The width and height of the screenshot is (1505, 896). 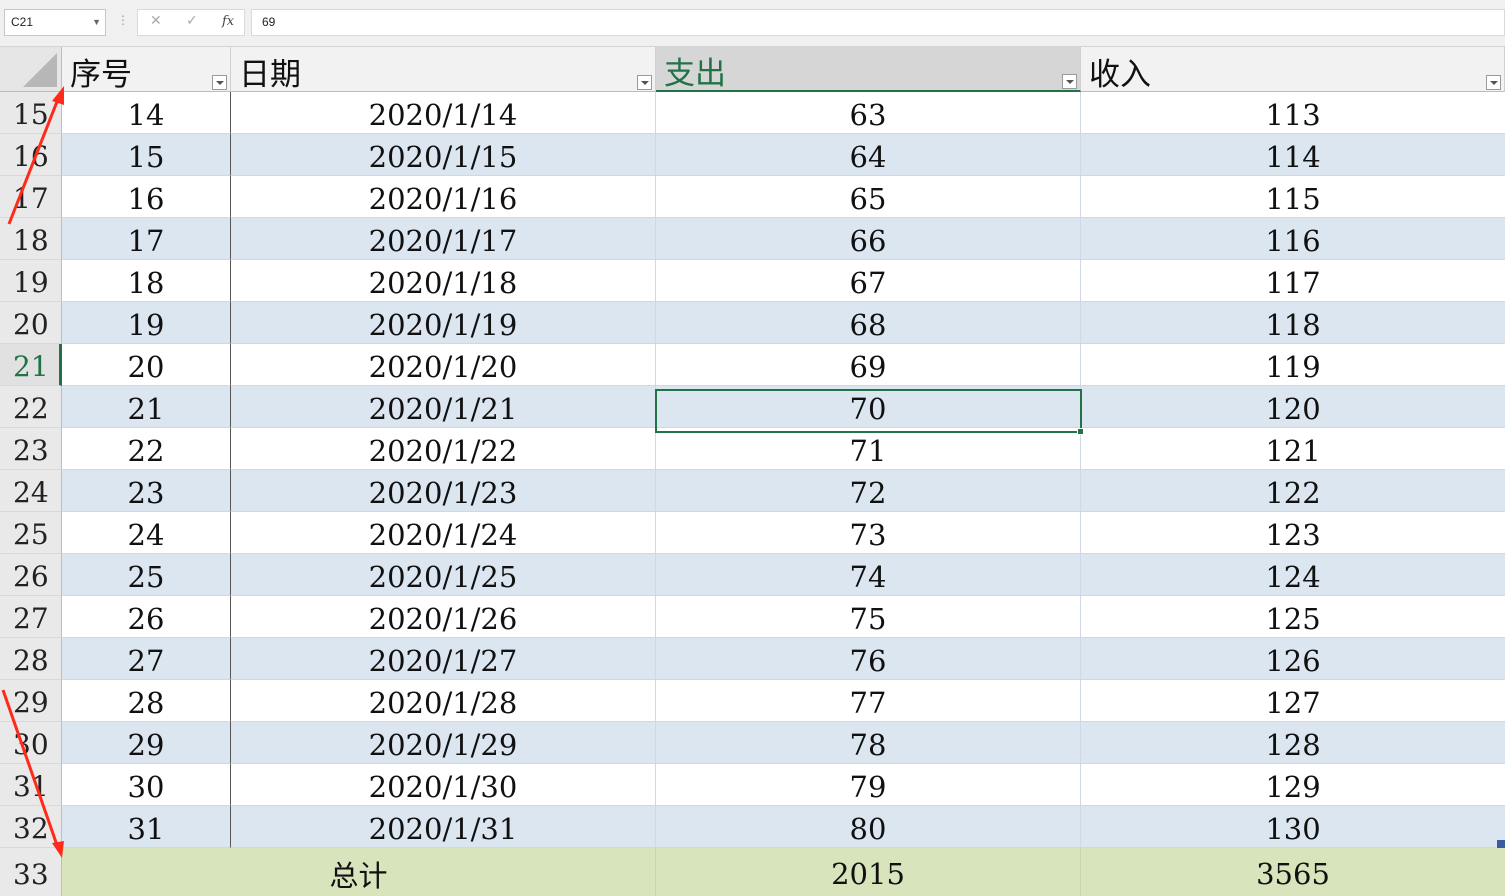 I want to click on seq-cell: 15, so click(x=146, y=155).